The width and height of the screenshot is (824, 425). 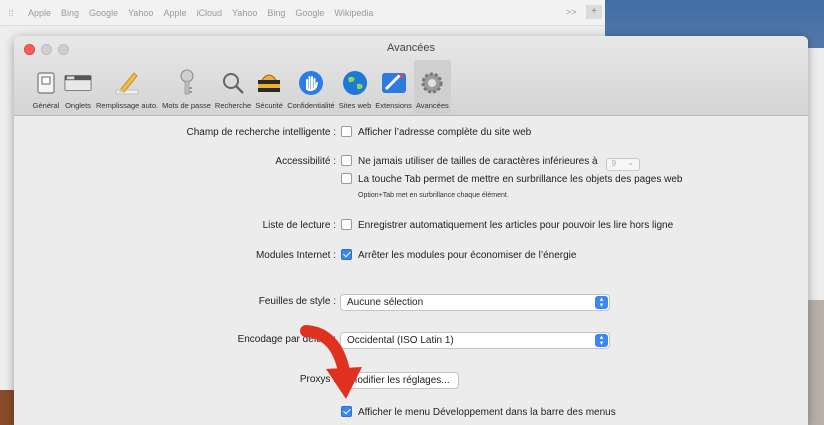 I want to click on tab-label: Remplissage auto., so click(x=127, y=105).